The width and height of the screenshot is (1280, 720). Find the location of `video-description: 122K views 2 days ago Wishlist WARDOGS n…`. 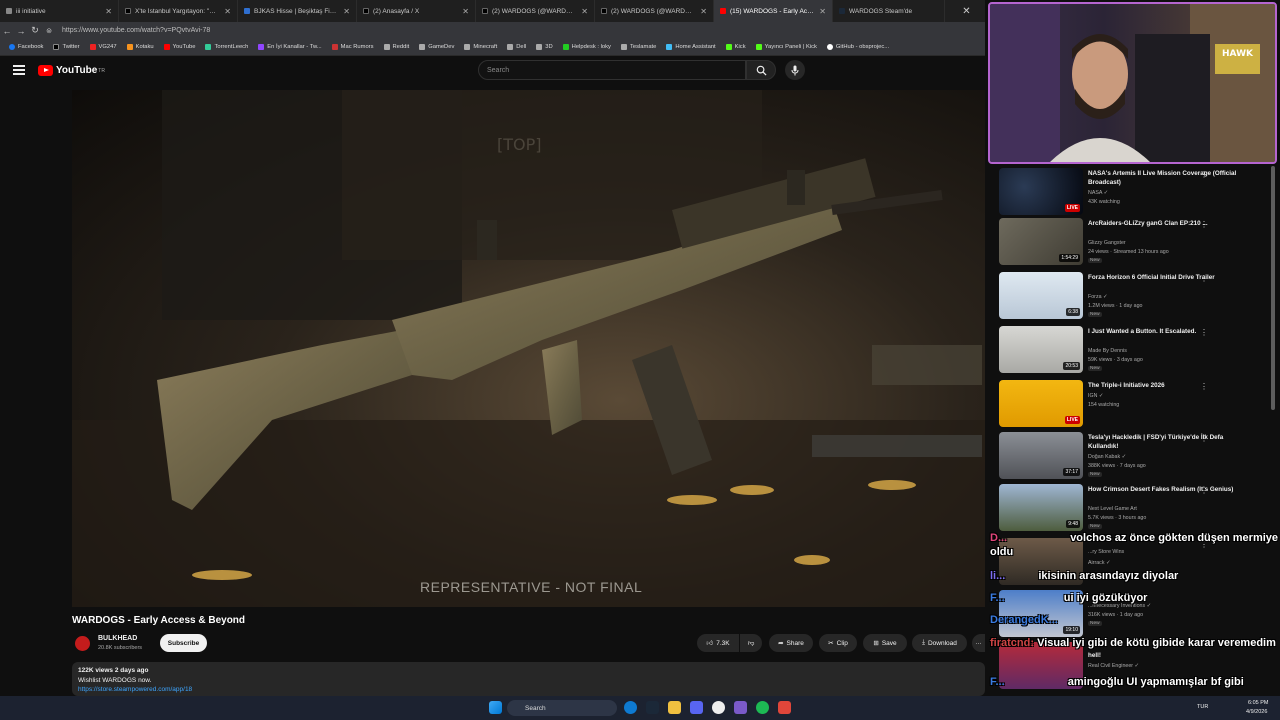

video-description: 122K views 2 days ago Wishlist WARDOGS n… is located at coordinates (528, 679).